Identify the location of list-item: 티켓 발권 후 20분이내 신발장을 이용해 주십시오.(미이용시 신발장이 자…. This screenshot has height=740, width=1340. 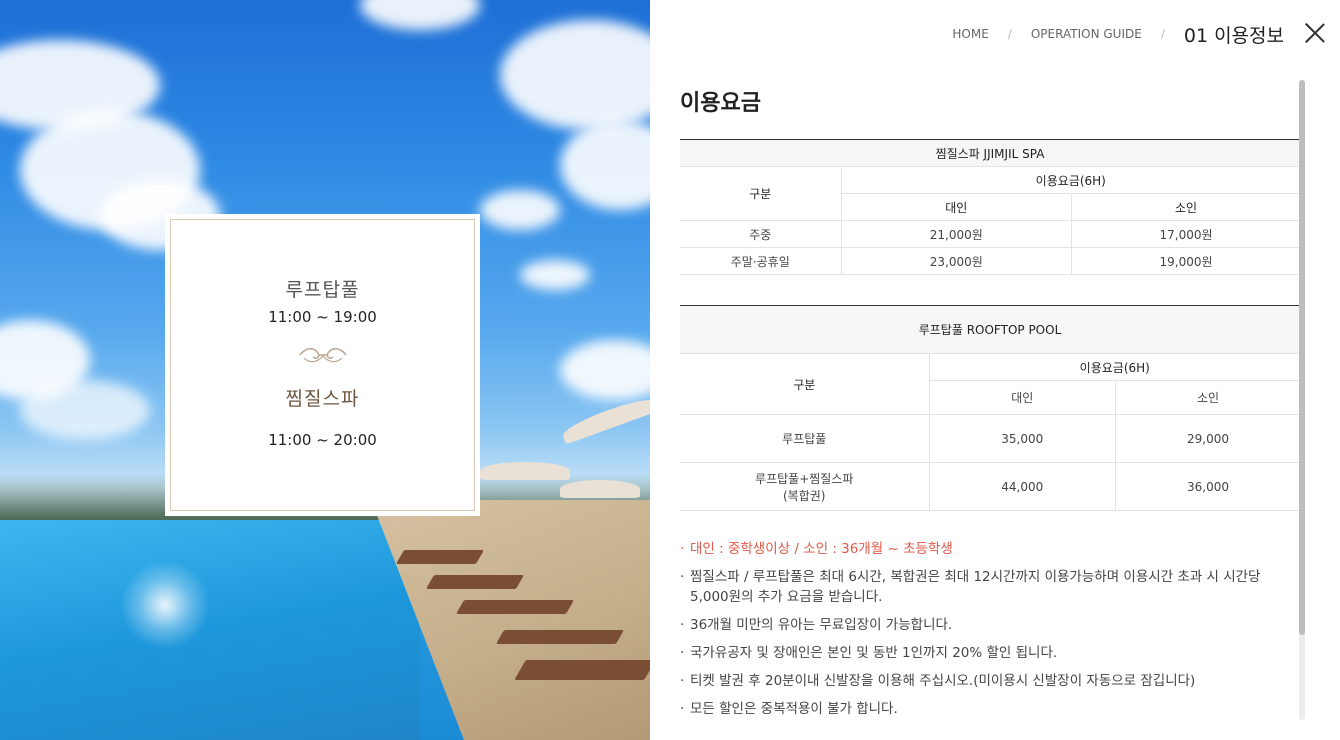
(990, 681).